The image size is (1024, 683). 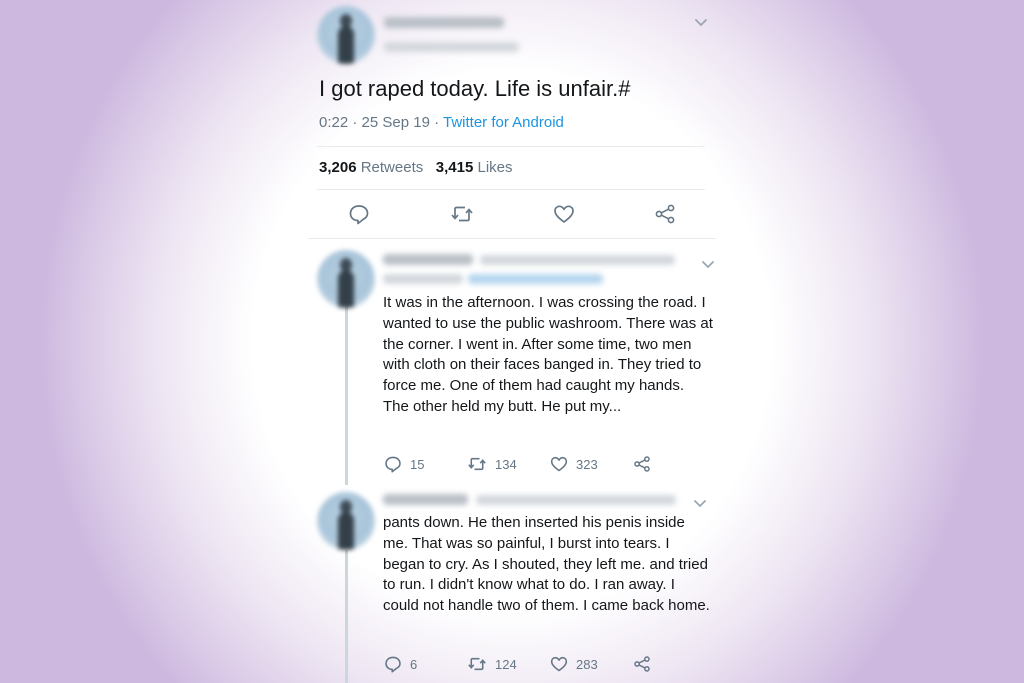 What do you see at coordinates (506, 664) in the screenshot?
I see `retweet-count: 124` at bounding box center [506, 664].